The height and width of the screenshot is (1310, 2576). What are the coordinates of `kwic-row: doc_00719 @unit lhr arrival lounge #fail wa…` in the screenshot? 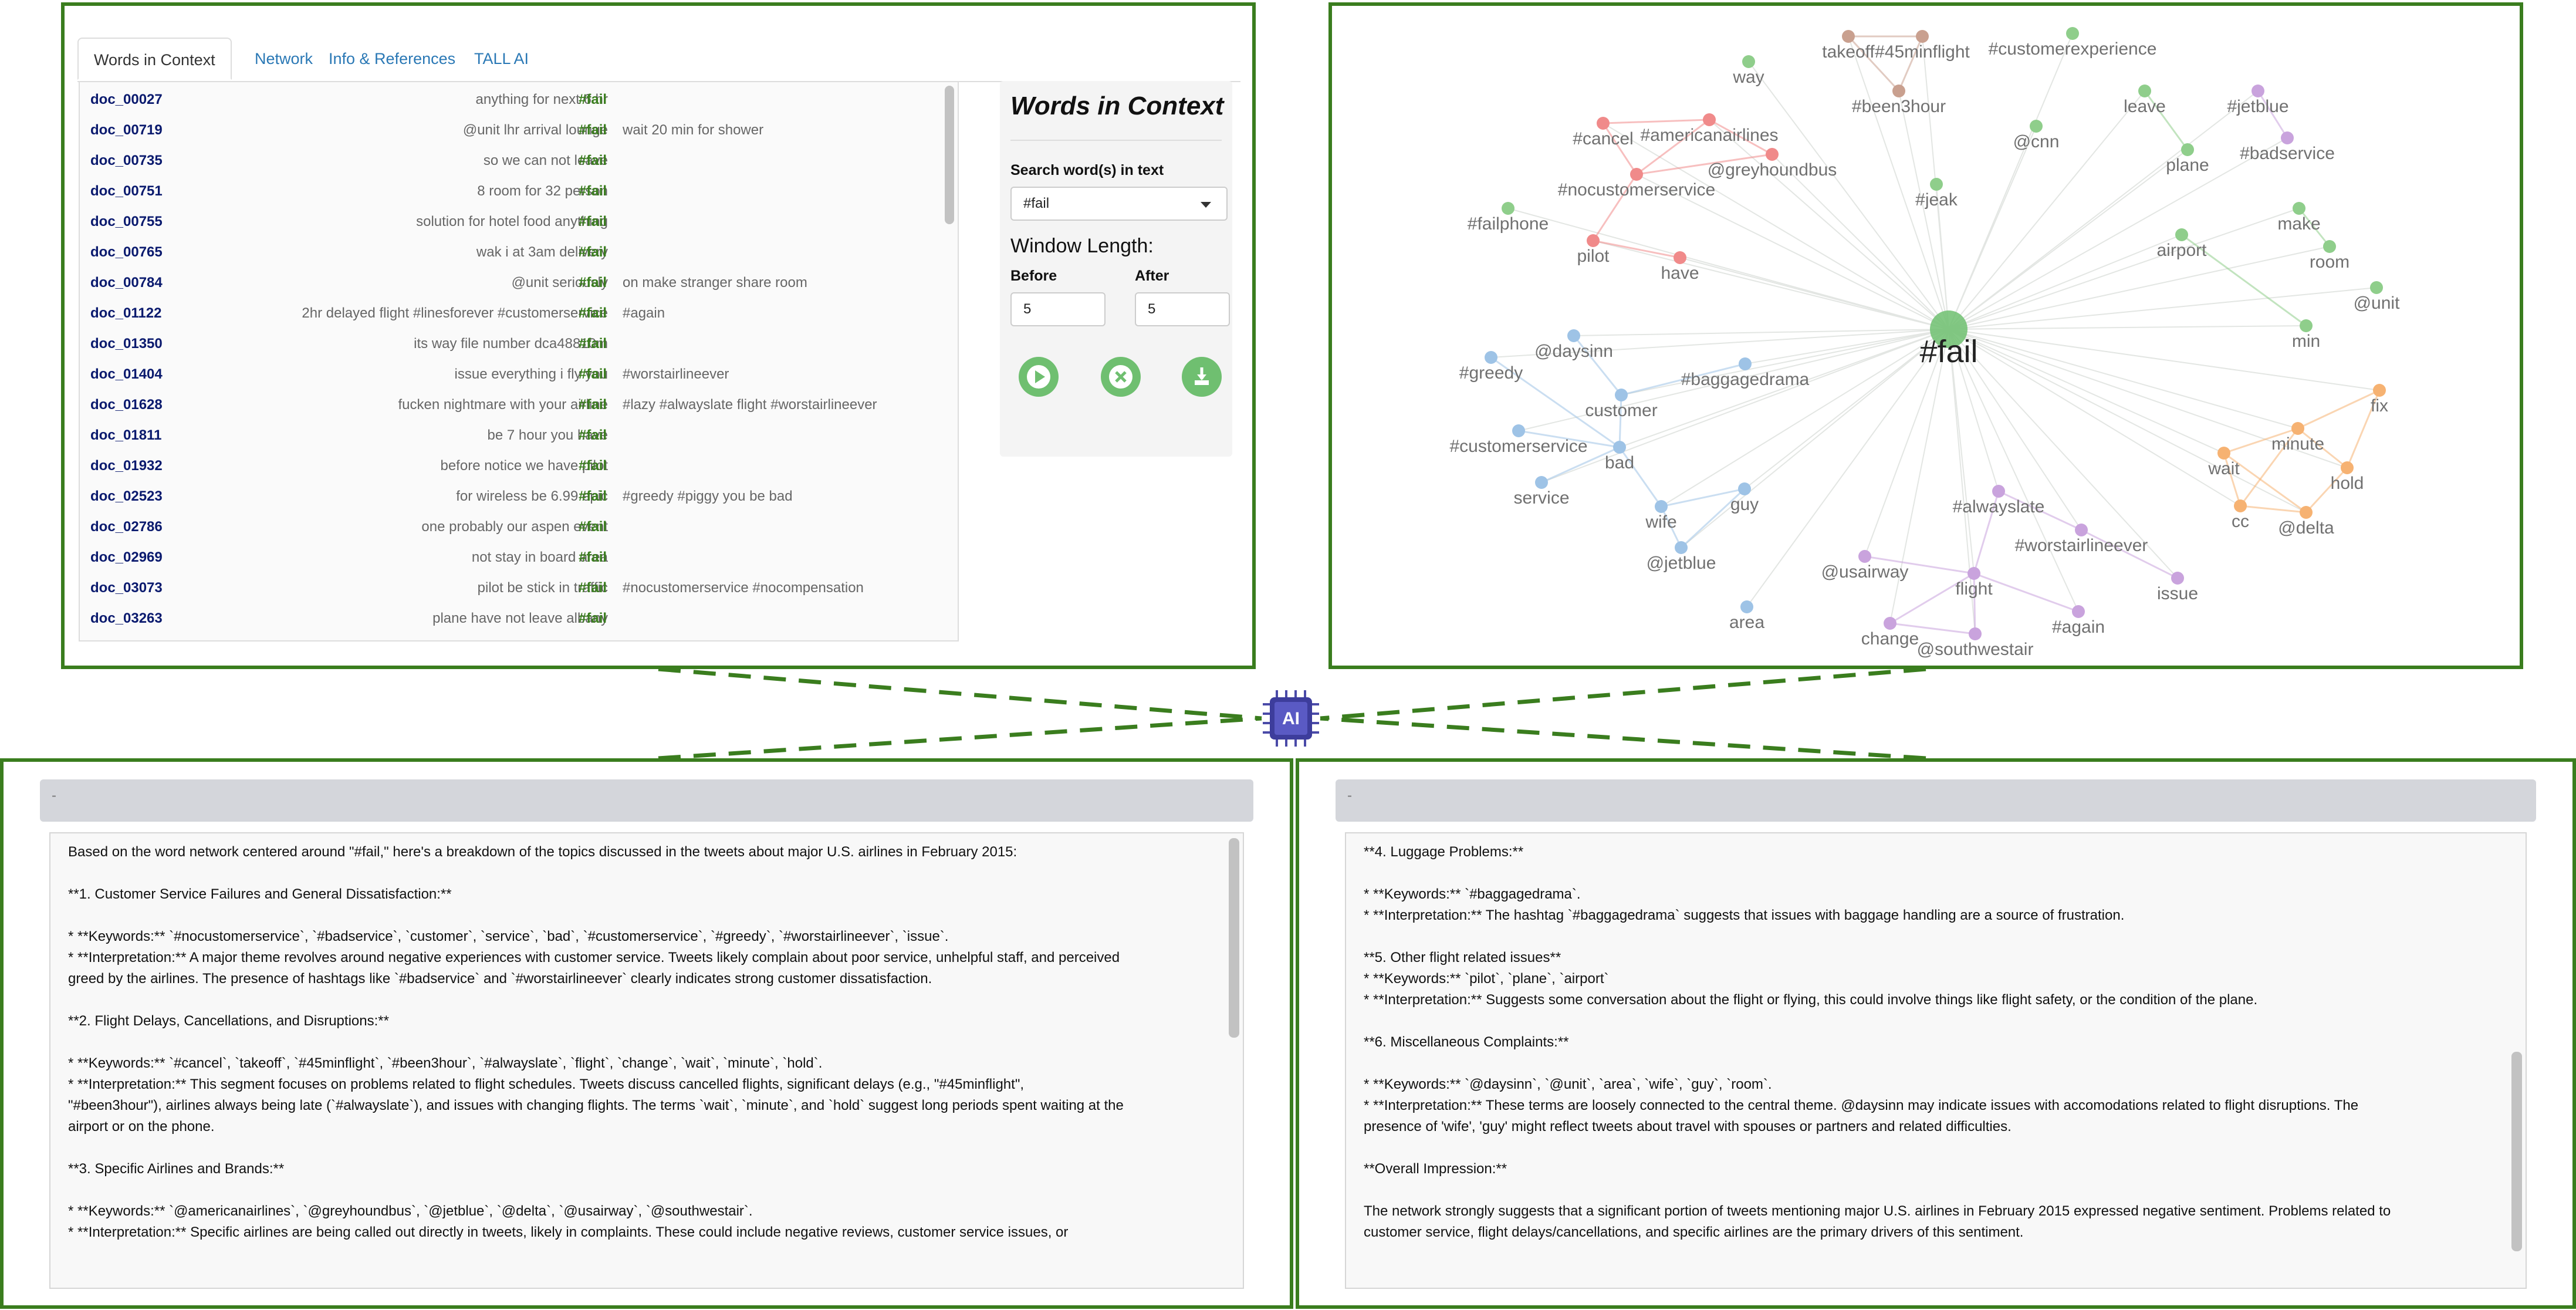 It's located at (511, 130).